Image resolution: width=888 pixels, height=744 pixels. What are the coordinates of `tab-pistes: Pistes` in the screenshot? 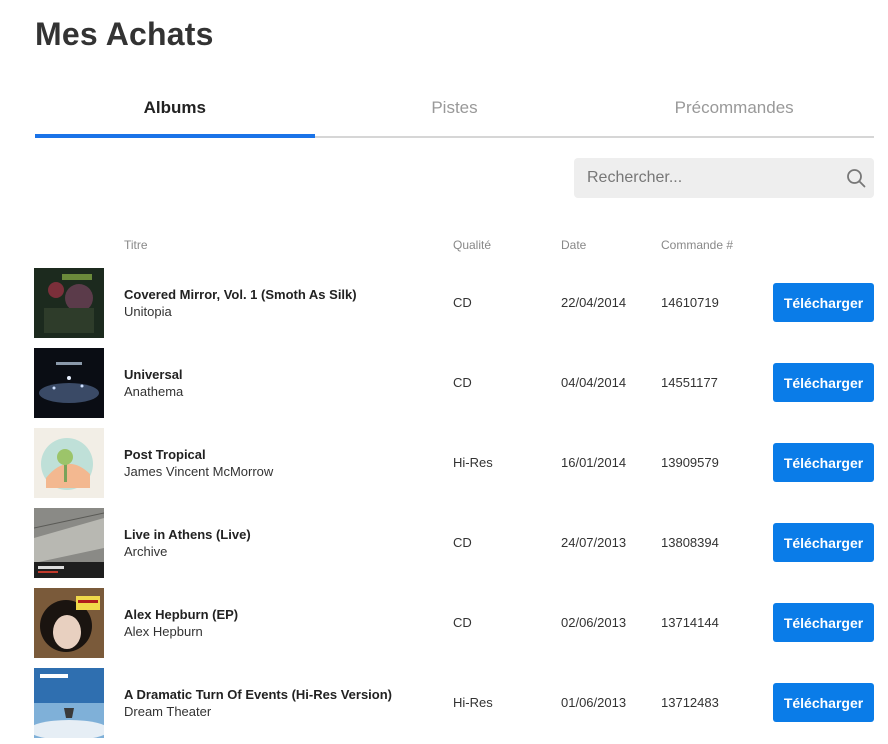 It's located at (455, 113).